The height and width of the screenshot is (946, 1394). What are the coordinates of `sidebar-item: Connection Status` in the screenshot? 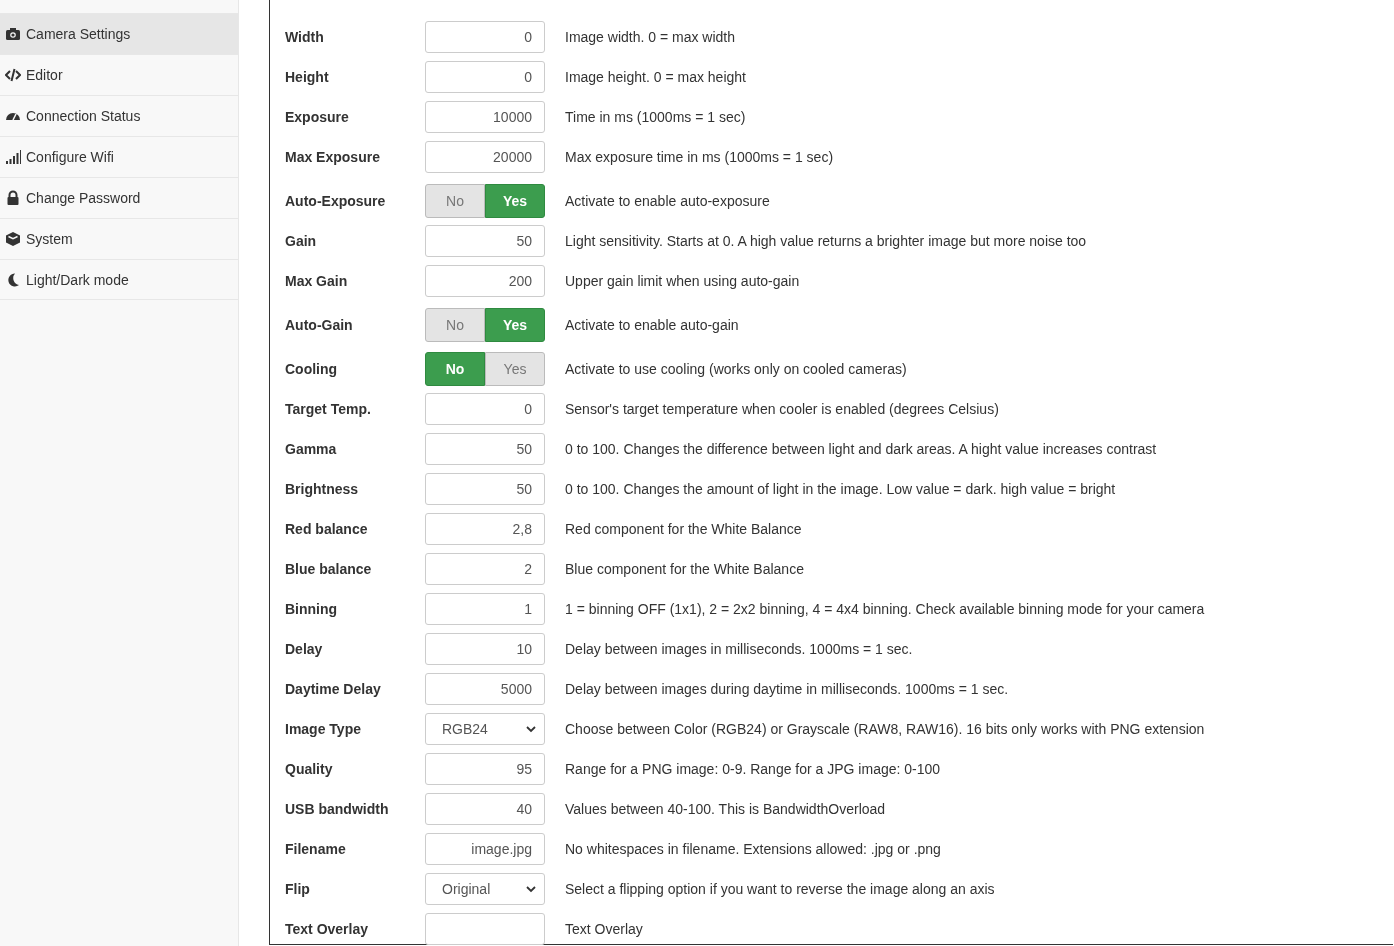 It's located at (119, 115).